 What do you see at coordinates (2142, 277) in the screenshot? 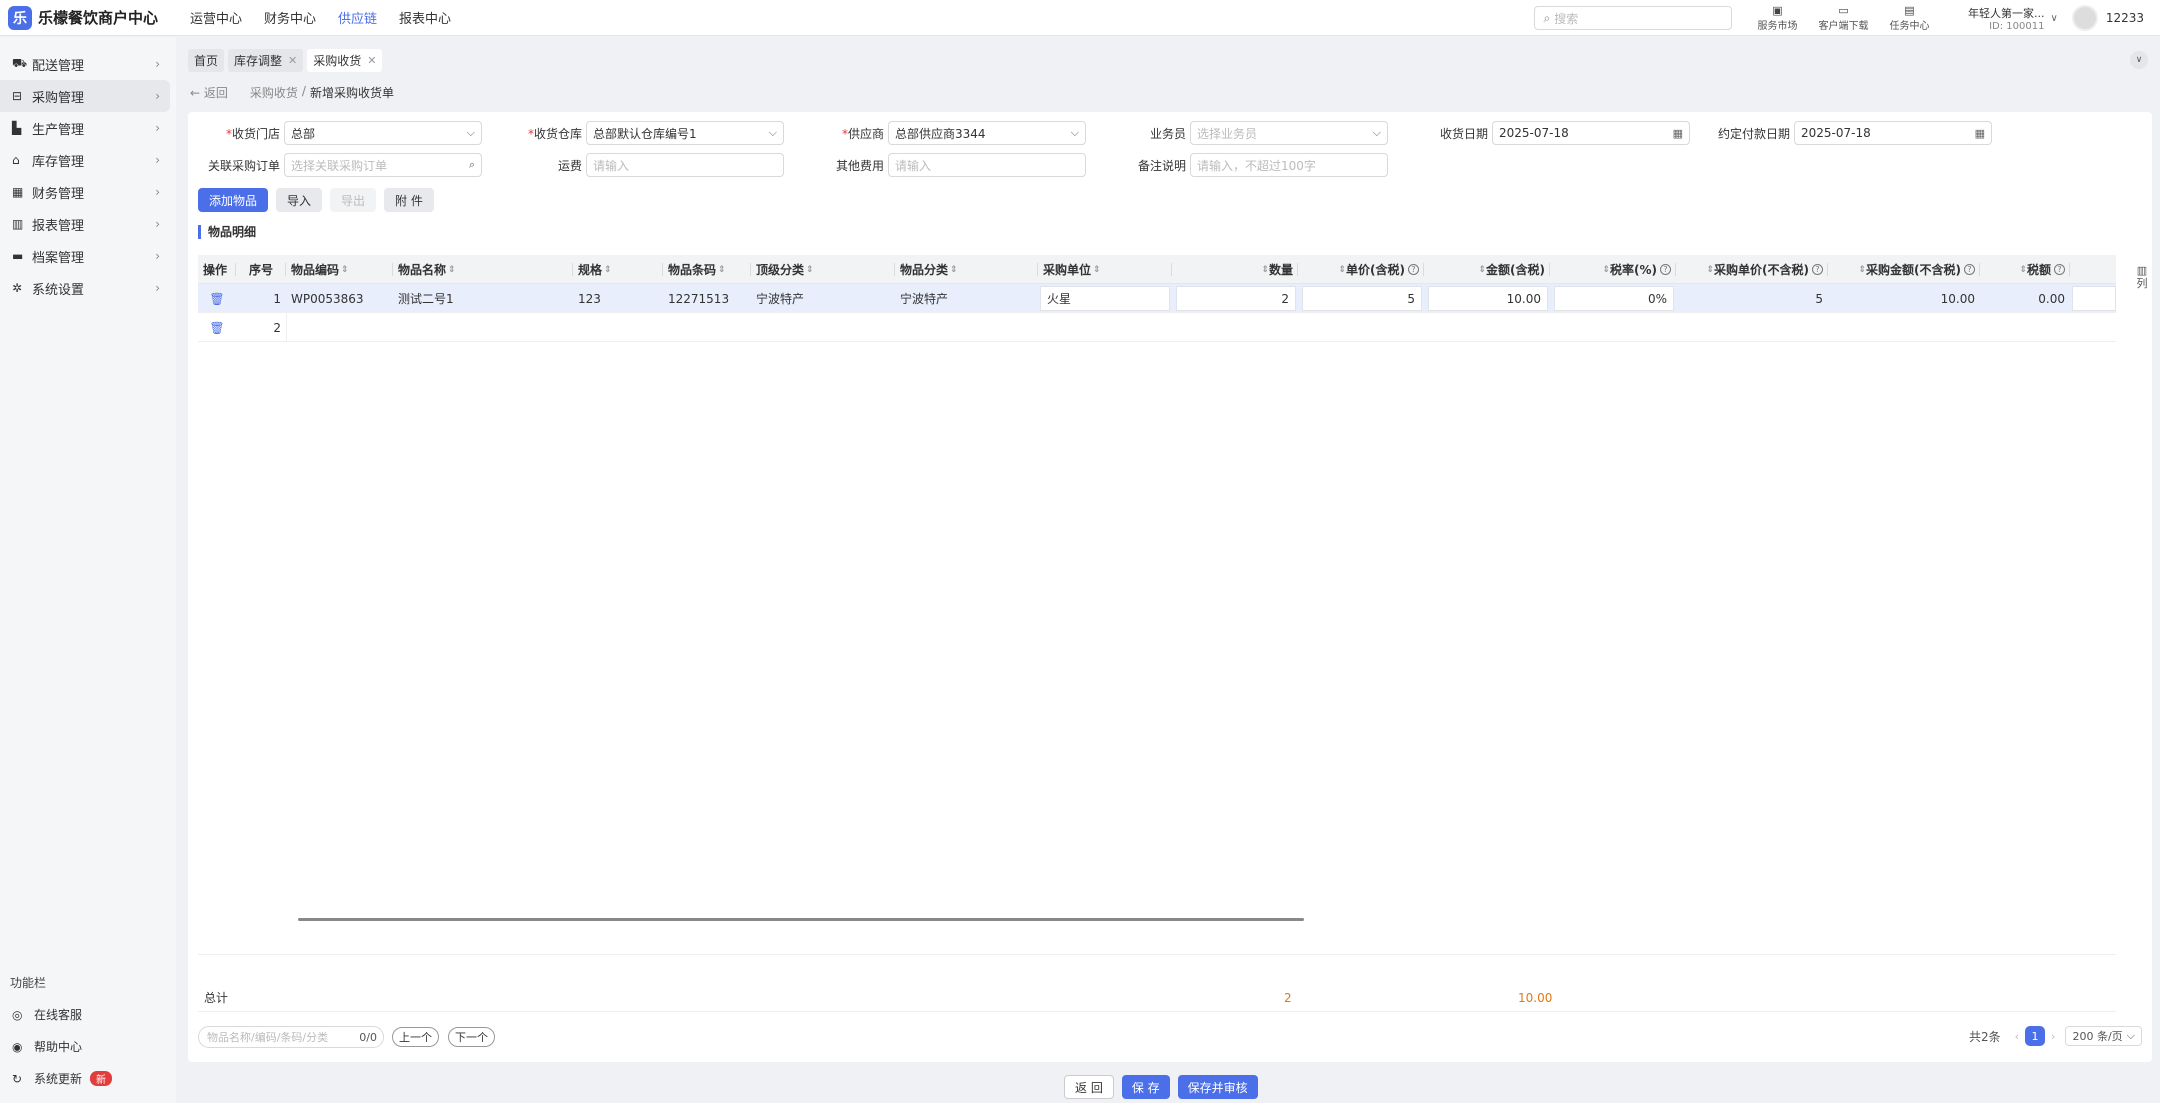
I see `column-settings-button: ▥ 列` at bounding box center [2142, 277].